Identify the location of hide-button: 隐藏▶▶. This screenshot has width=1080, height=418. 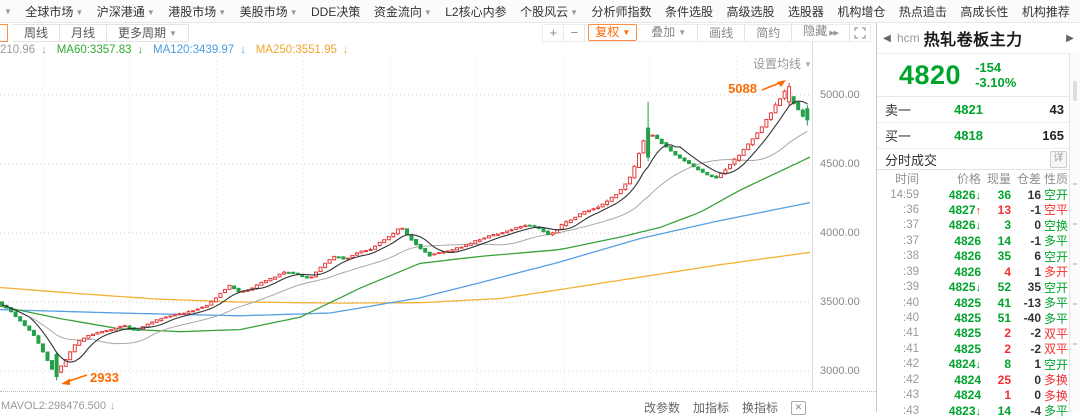
(821, 32).